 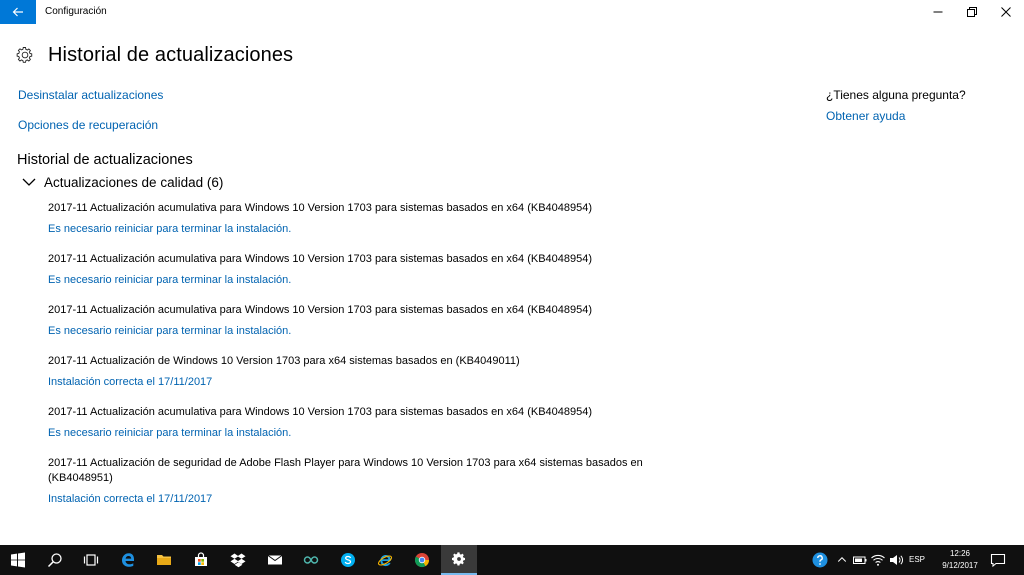 I want to click on window-title: Configuración, so click(x=76, y=11).